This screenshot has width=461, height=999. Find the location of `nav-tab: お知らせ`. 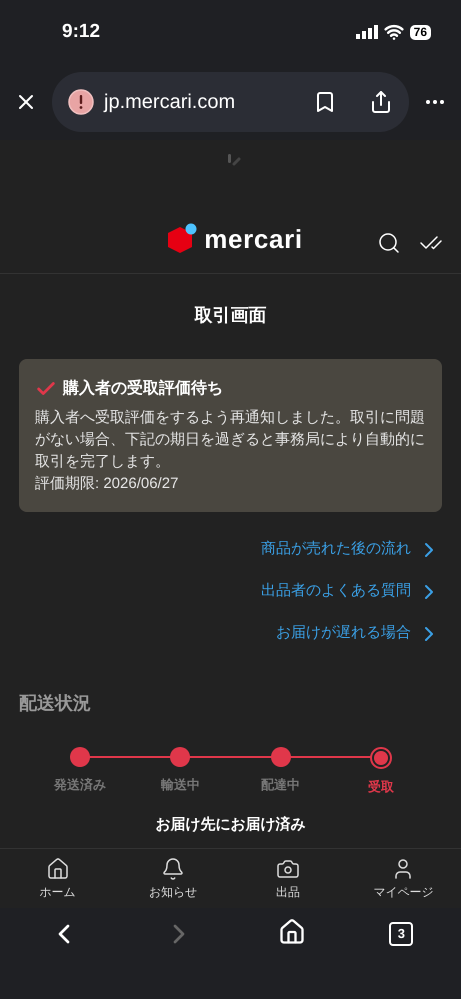

nav-tab: お知らせ is located at coordinates (172, 878).